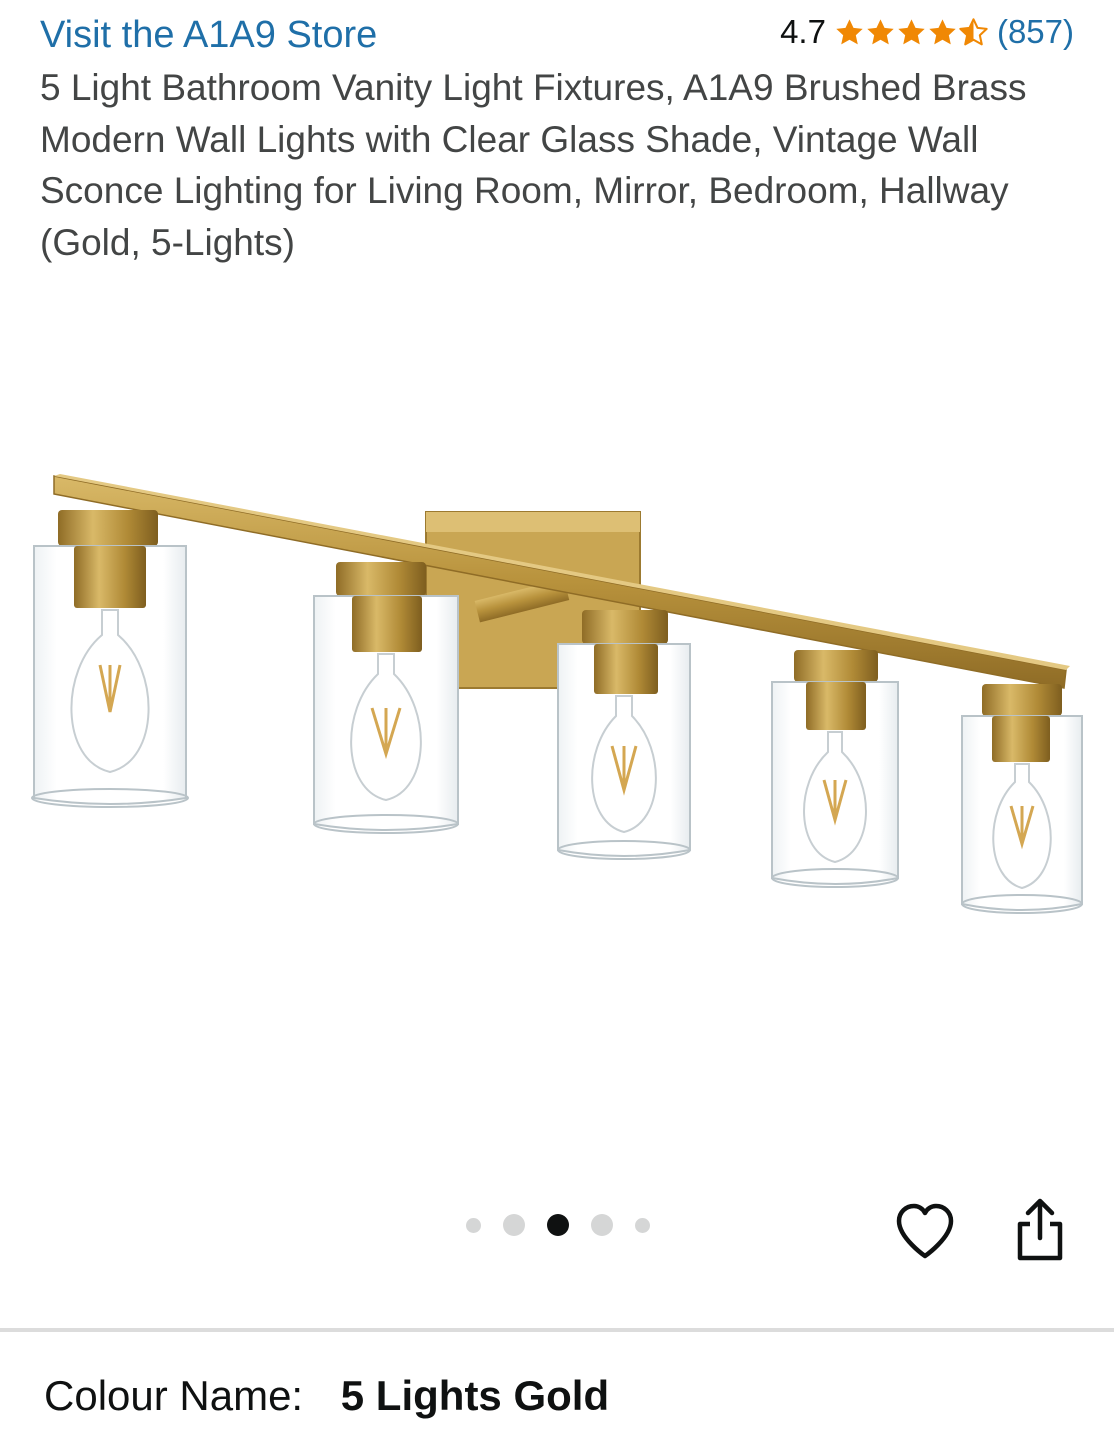 This screenshot has height=1440, width=1114. I want to click on colour-label: Colour Name:, so click(174, 1395).